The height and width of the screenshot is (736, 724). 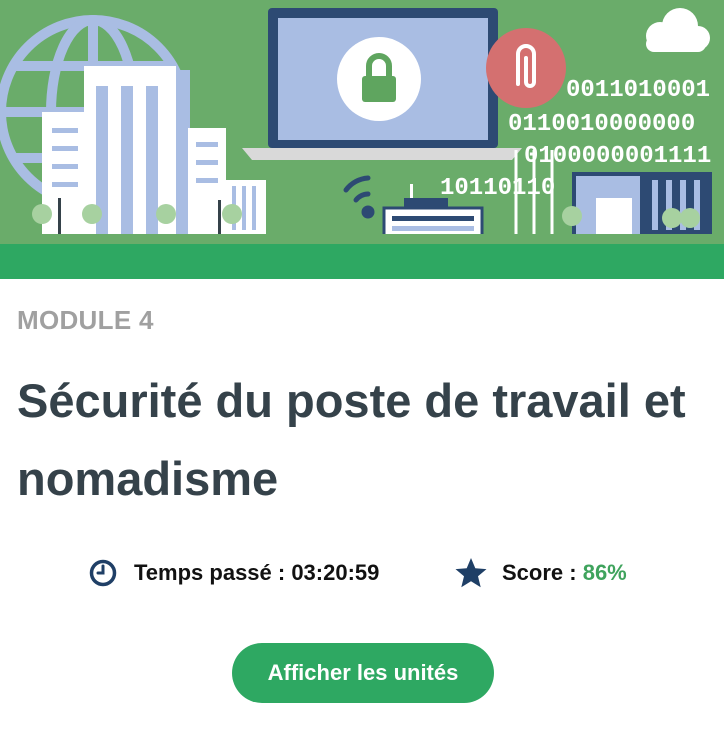 I want to click on module-stats: Temps passé : 03:20:59 Score : 86%, so click(x=362, y=573).